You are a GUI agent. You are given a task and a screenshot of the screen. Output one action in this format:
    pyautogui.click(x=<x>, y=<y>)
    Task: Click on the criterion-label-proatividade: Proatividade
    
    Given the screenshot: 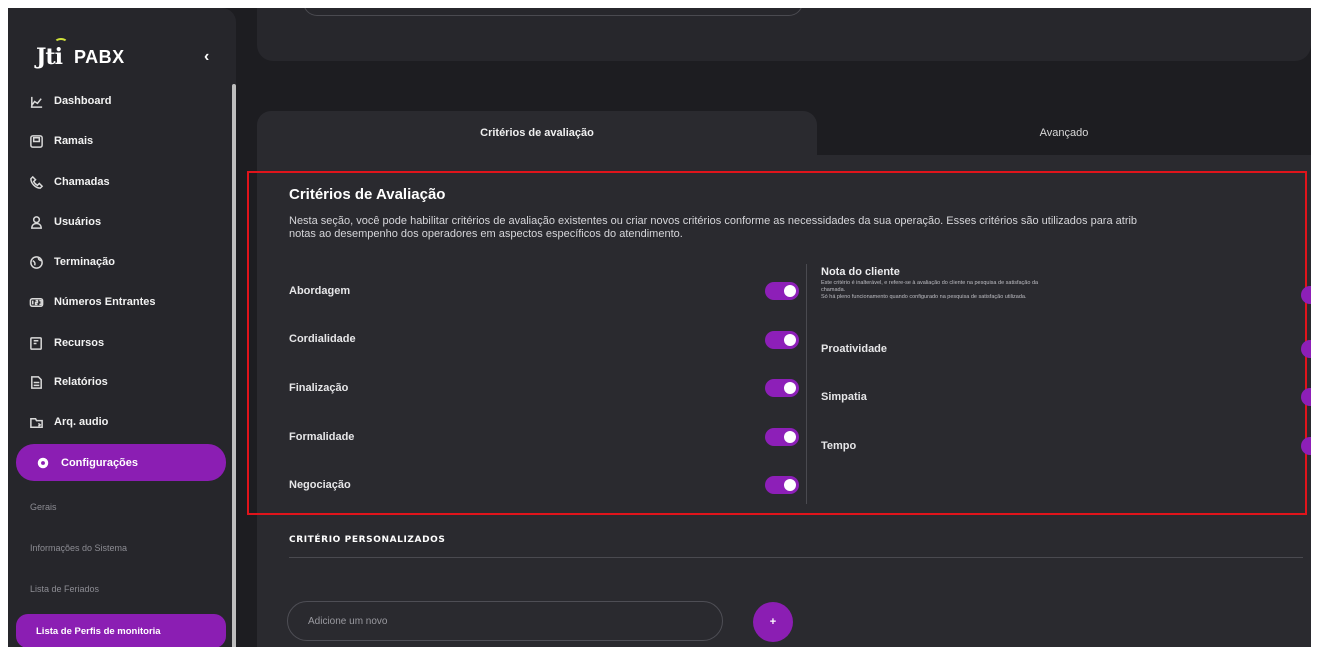 What is the action you would take?
    pyautogui.click(x=854, y=349)
    